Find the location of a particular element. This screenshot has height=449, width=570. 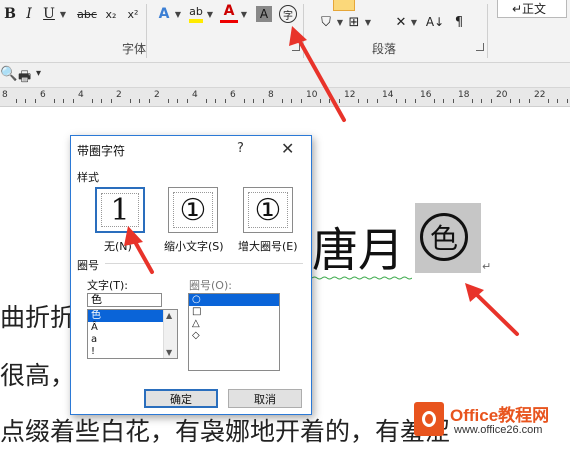

cancel-button: 取消 is located at coordinates (265, 398).